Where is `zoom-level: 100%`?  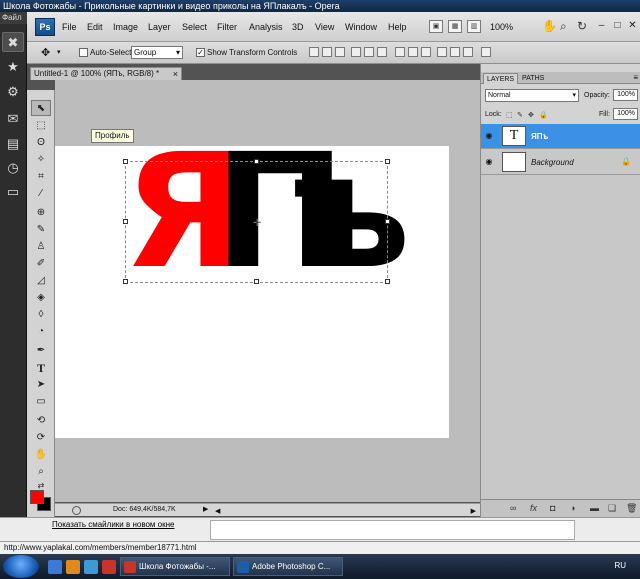 zoom-level: 100% is located at coordinates (501, 27).